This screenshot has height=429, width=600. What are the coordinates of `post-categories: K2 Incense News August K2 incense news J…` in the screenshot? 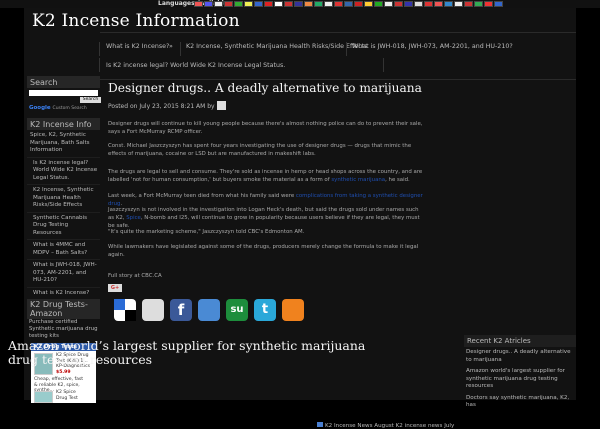 It's located at (385, 425).